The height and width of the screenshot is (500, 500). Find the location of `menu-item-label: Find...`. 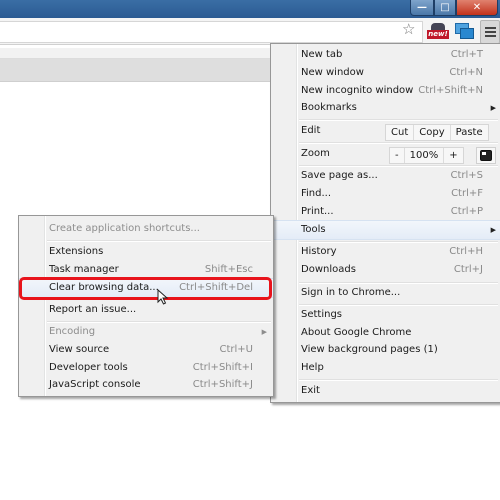

menu-item-label: Find... is located at coordinates (316, 193).